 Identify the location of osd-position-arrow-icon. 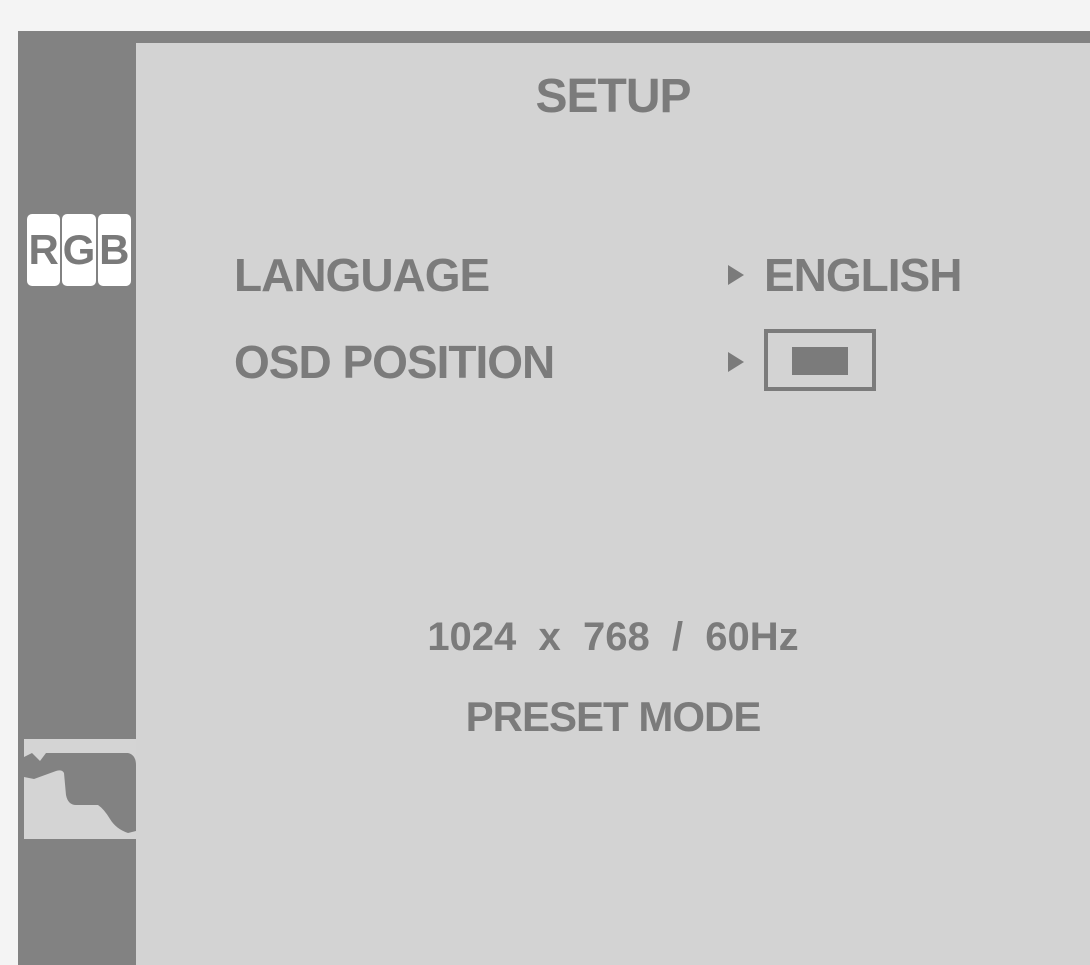
(736, 362).